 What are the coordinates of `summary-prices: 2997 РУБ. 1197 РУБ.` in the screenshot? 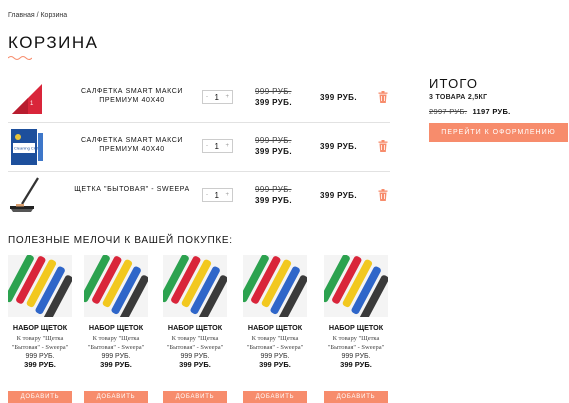 It's located at (496, 111).